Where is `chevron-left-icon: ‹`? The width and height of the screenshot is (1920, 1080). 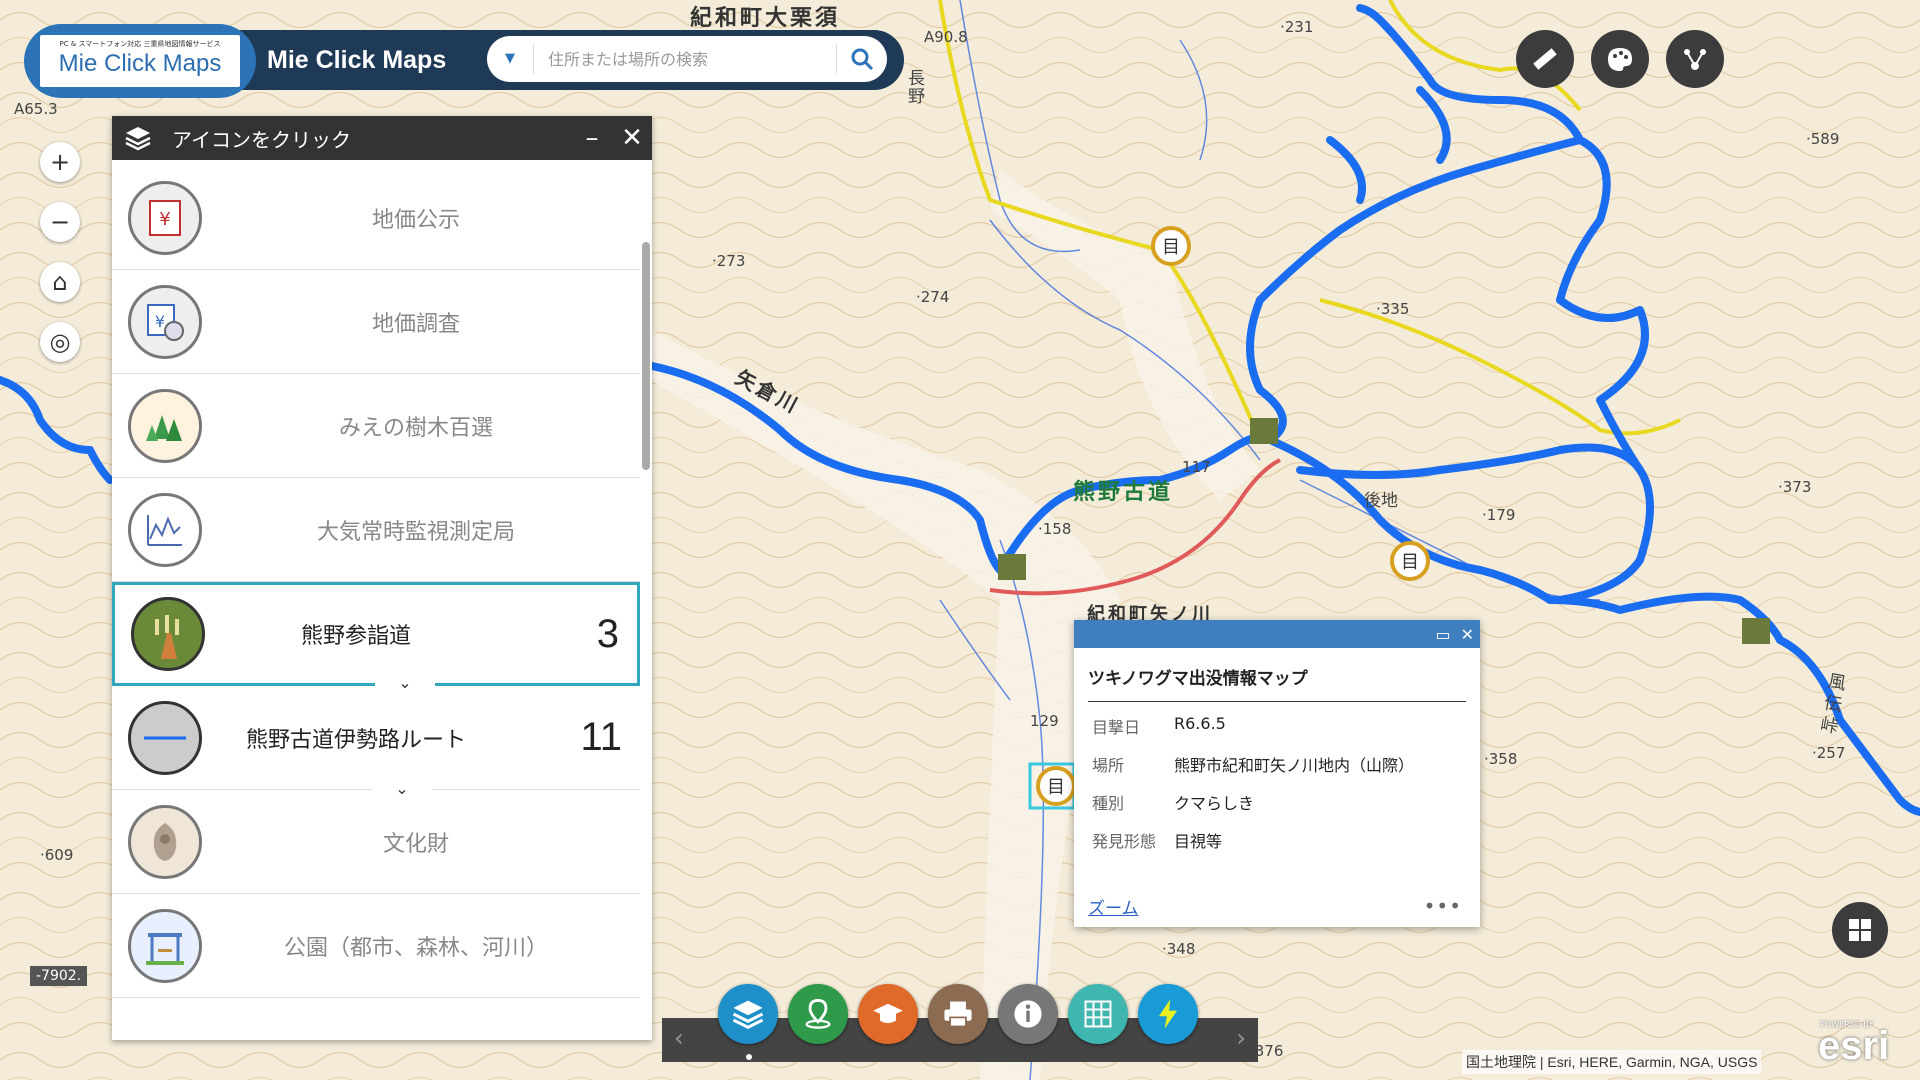 chevron-left-icon: ‹ is located at coordinates (679, 1038).